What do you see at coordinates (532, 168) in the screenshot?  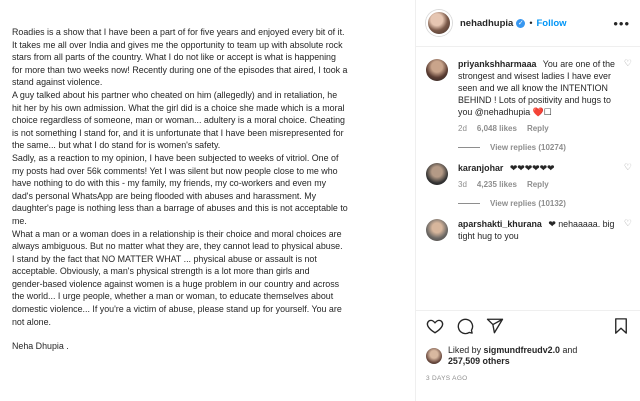 I see `comment-text: ❤❤❤❤❤❤` at bounding box center [532, 168].